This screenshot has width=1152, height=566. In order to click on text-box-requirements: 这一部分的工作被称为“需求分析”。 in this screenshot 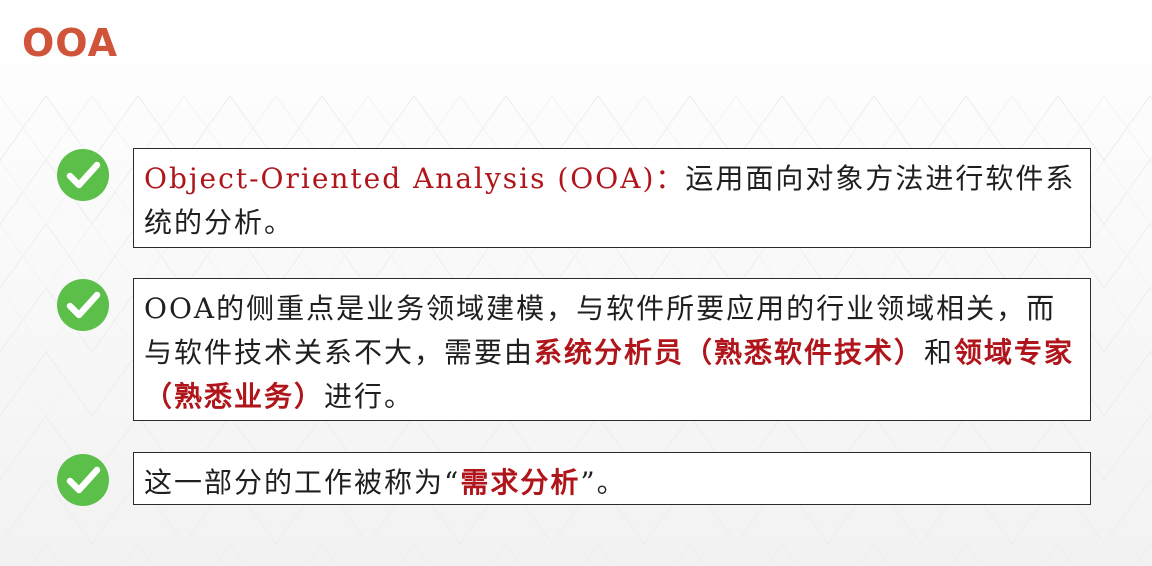, I will do `click(612, 478)`.